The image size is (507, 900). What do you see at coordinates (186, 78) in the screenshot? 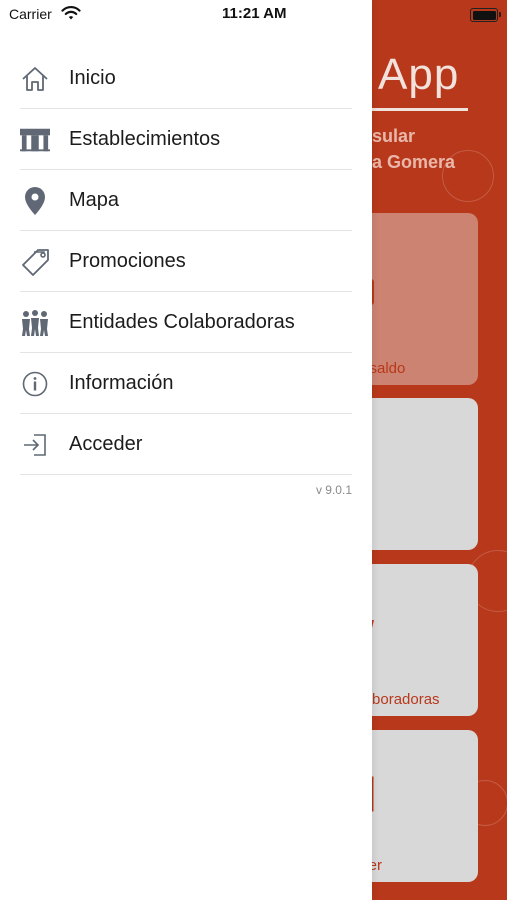
I see `menu-item-inicio: Inicio` at bounding box center [186, 78].